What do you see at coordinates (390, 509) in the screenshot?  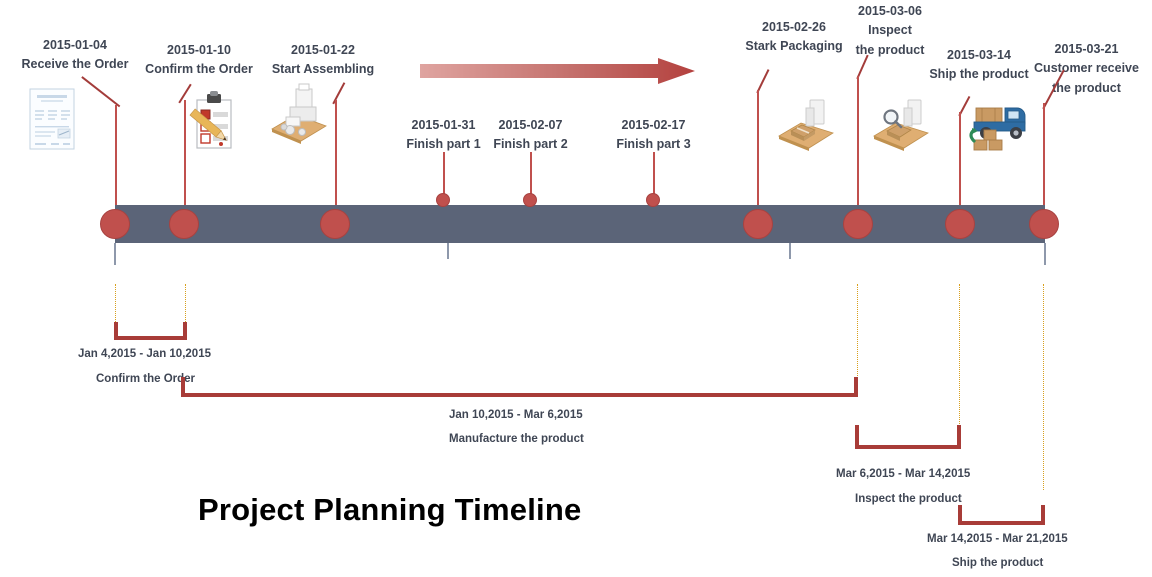 I see `page-title: Project Planning Timeline` at bounding box center [390, 509].